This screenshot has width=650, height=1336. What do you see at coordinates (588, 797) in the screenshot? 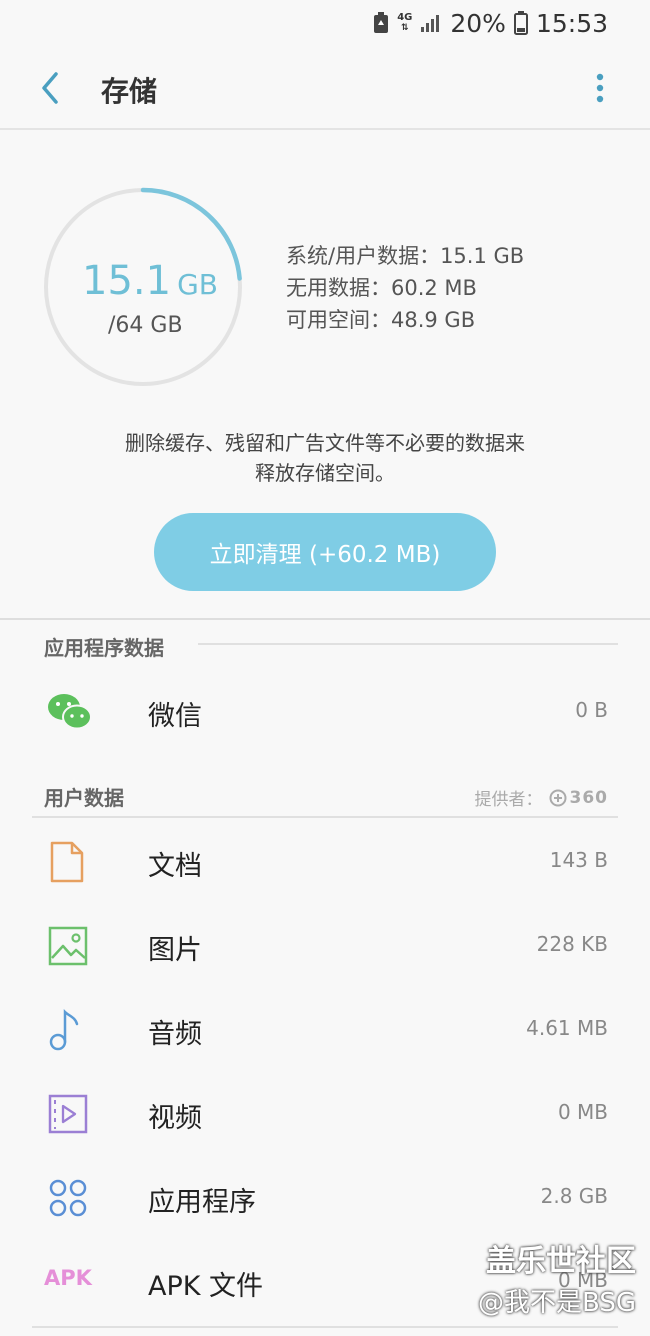
I see `provider-logo-text: 360` at bounding box center [588, 797].